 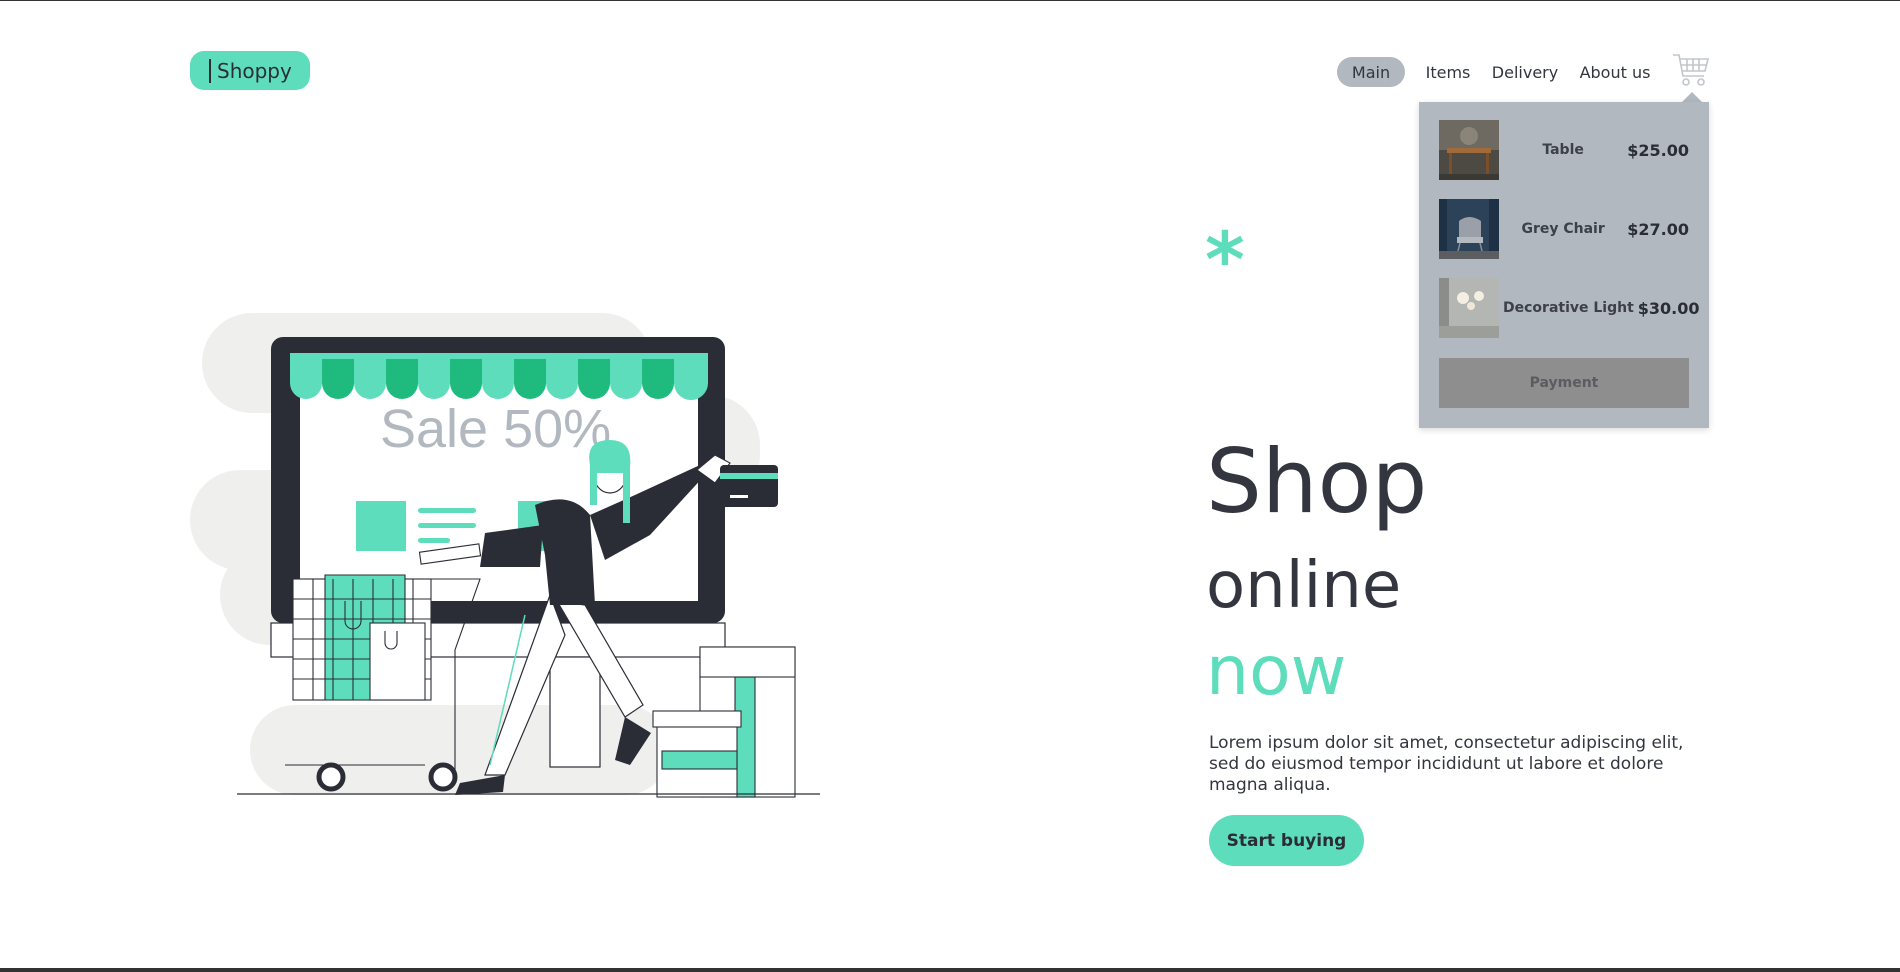 What do you see at coordinates (1525, 72) in the screenshot?
I see `nav-delivery: Delivery` at bounding box center [1525, 72].